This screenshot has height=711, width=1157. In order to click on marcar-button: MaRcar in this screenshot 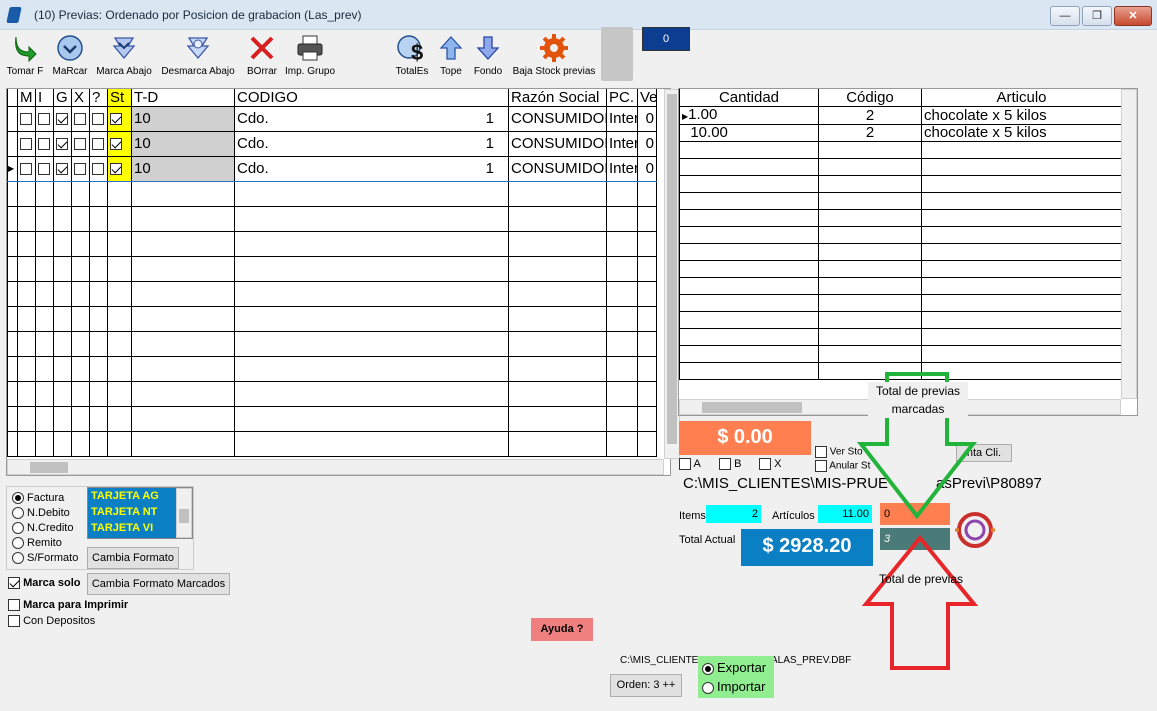, I will do `click(70, 54)`.